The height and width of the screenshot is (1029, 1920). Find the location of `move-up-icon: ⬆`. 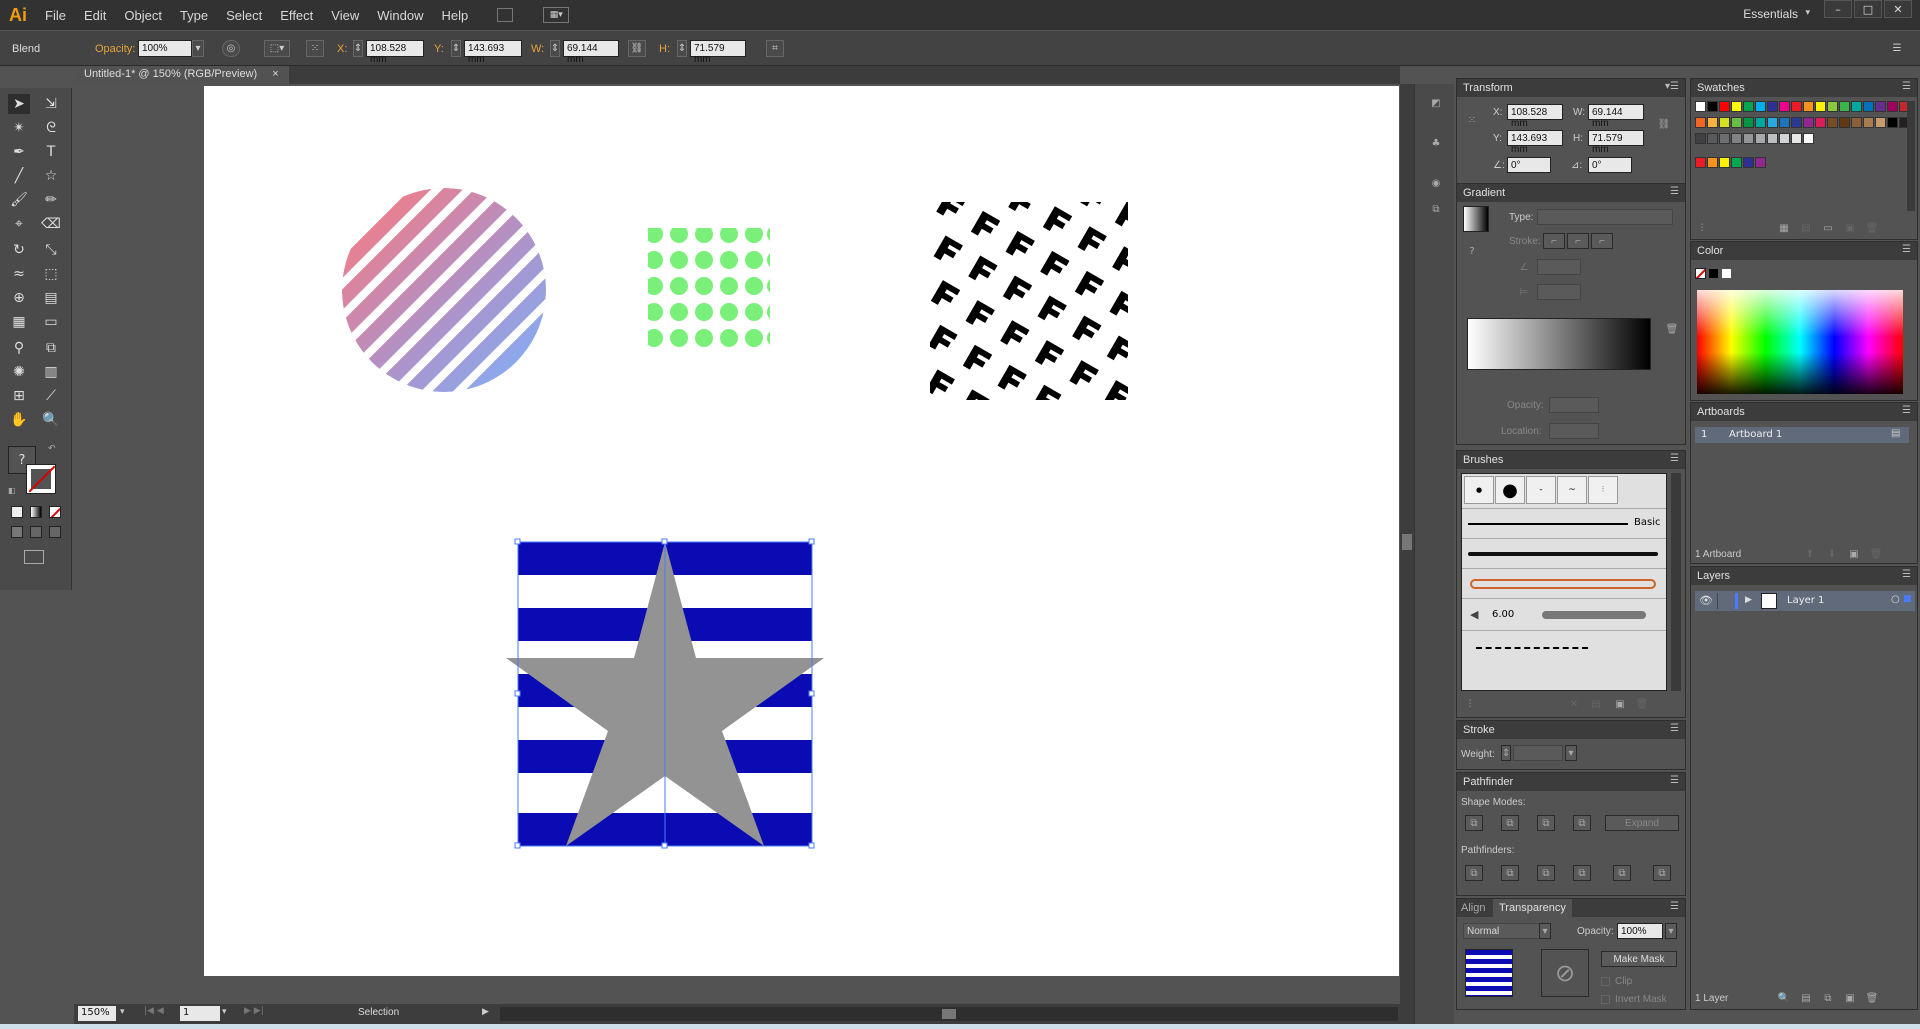

move-up-icon: ⬆ is located at coordinates (1810, 554).